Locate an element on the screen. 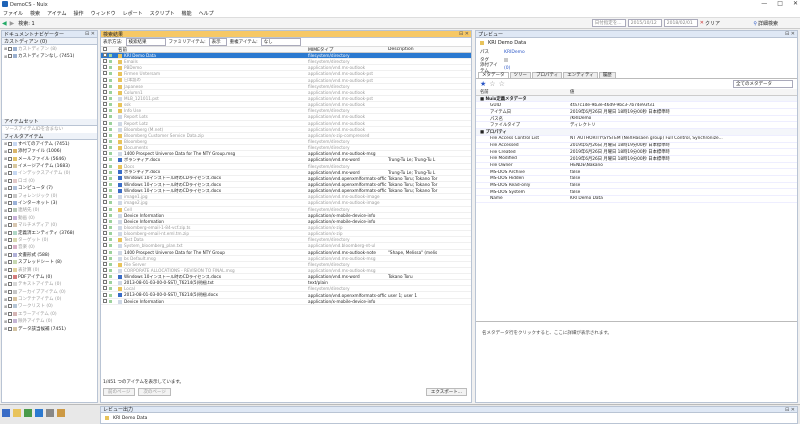 The image size is (800, 424). preview-tab: エンティティ is located at coordinates (580, 75).